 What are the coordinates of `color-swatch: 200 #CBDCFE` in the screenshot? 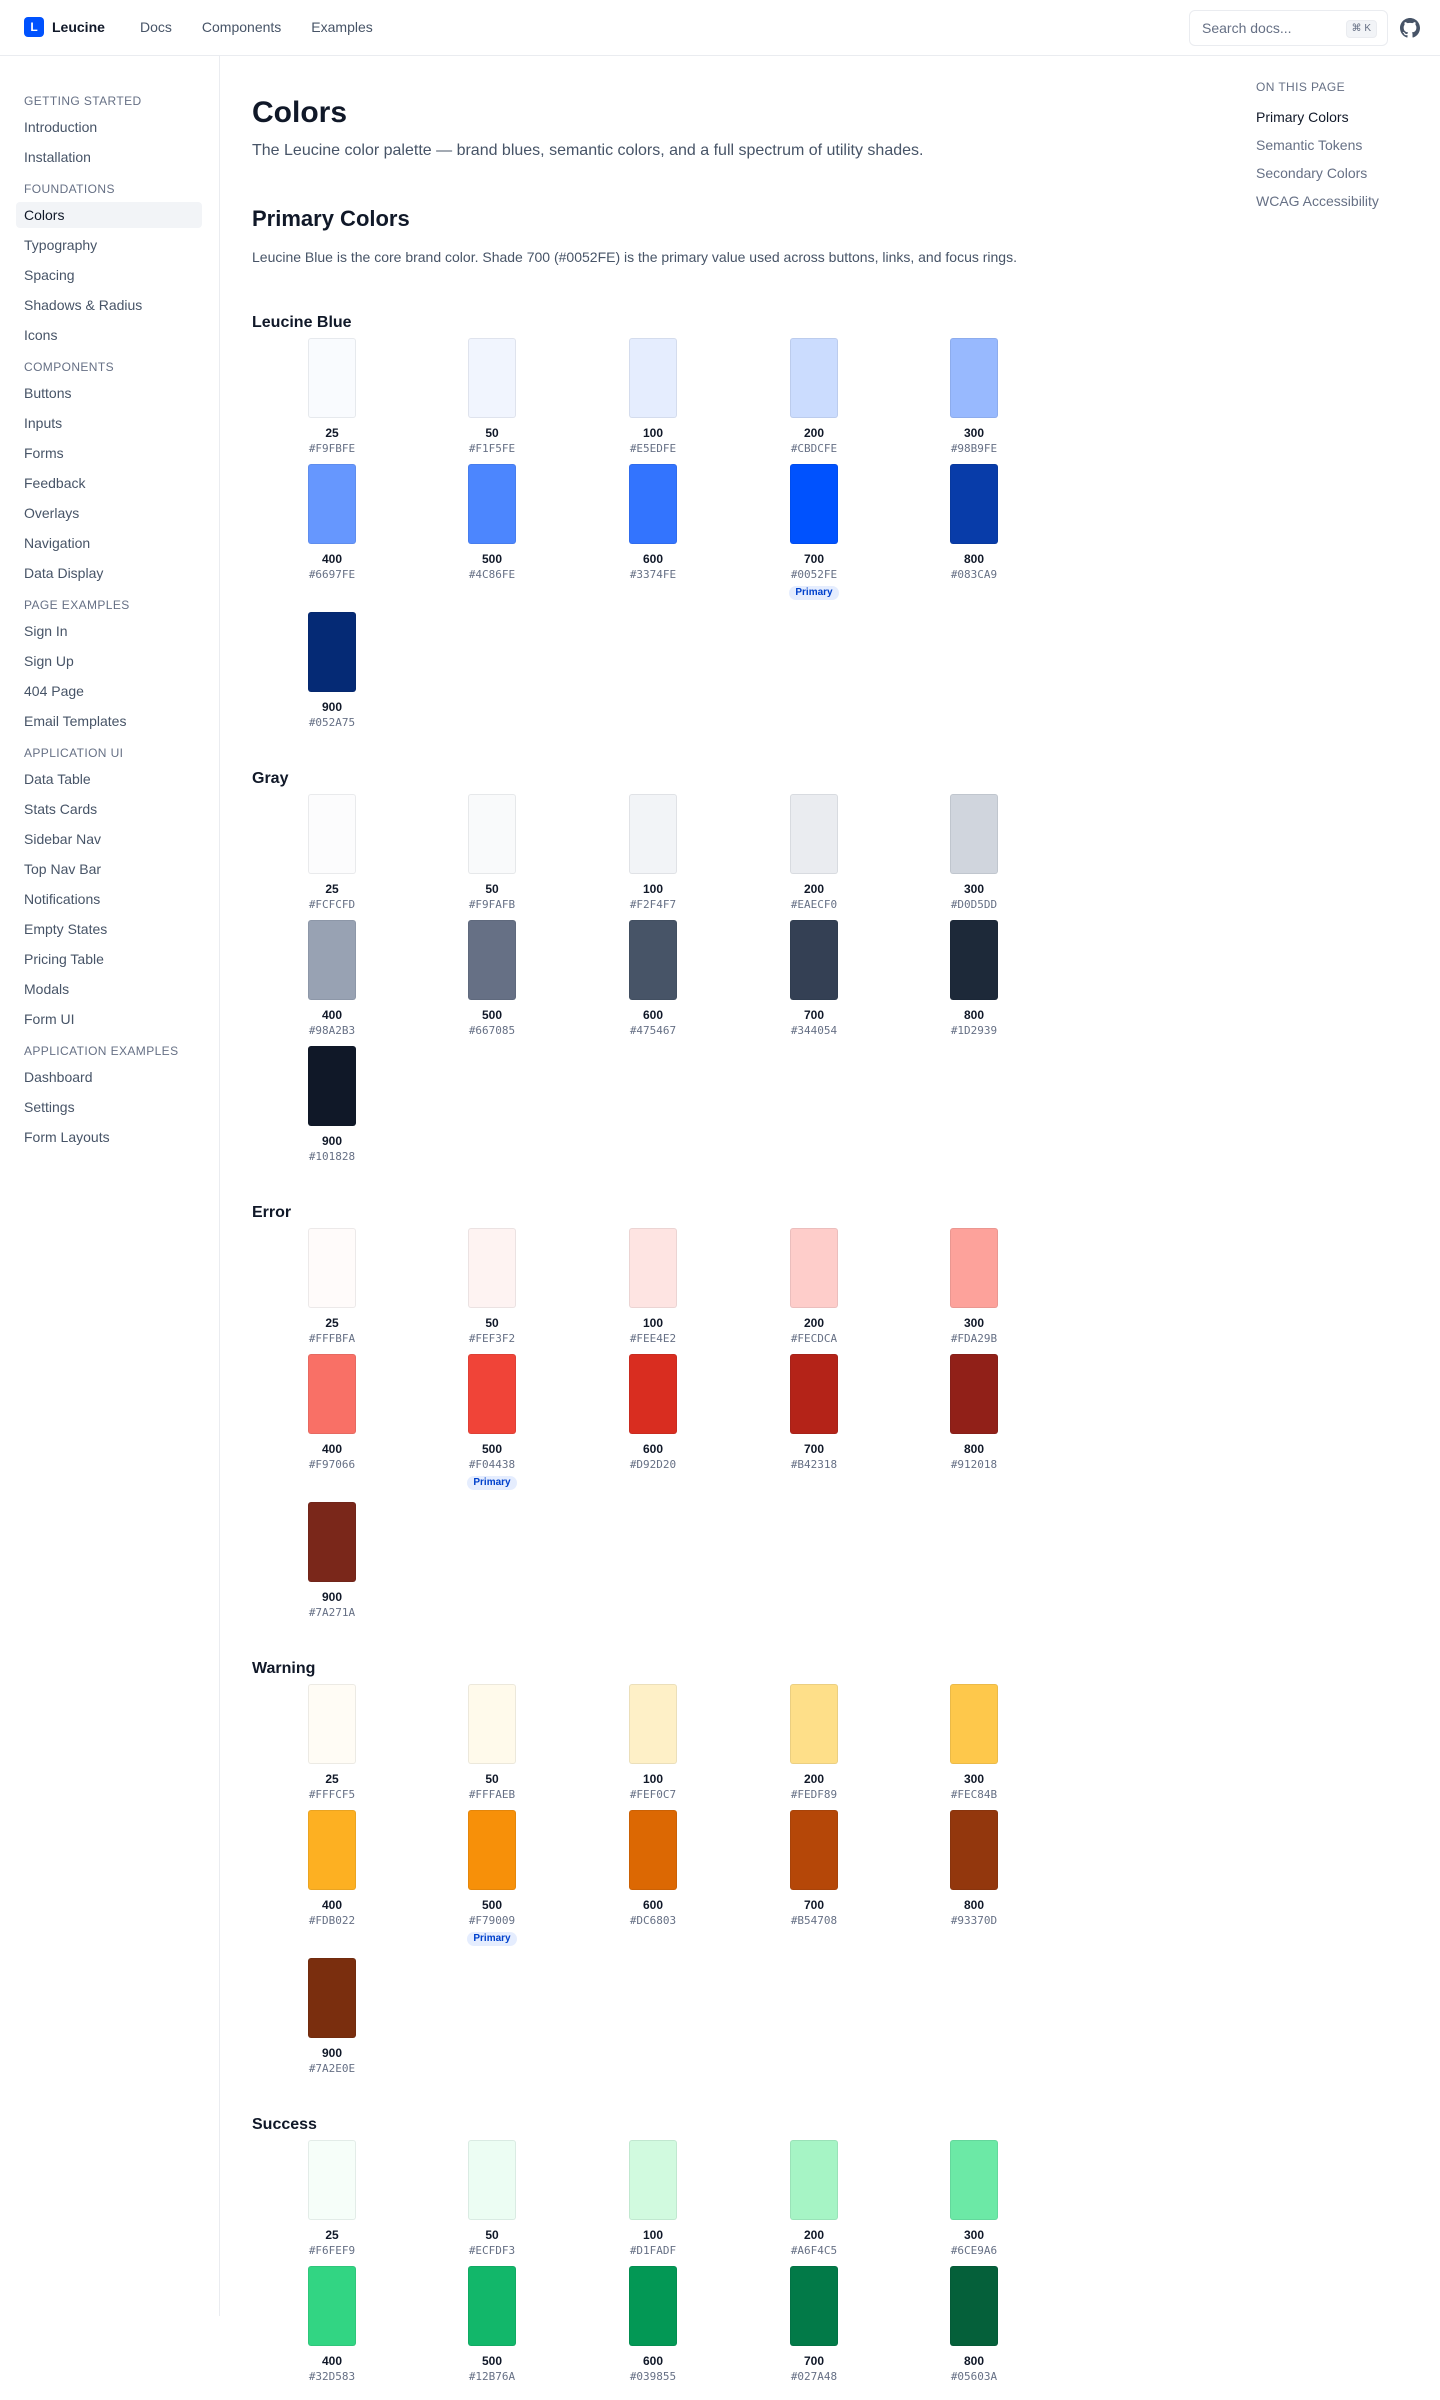 It's located at (814, 397).